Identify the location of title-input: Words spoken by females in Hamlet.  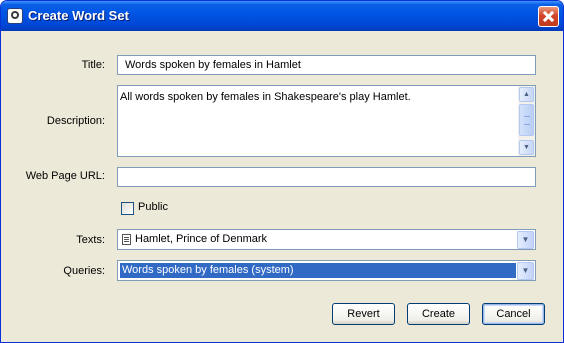
(326, 65).